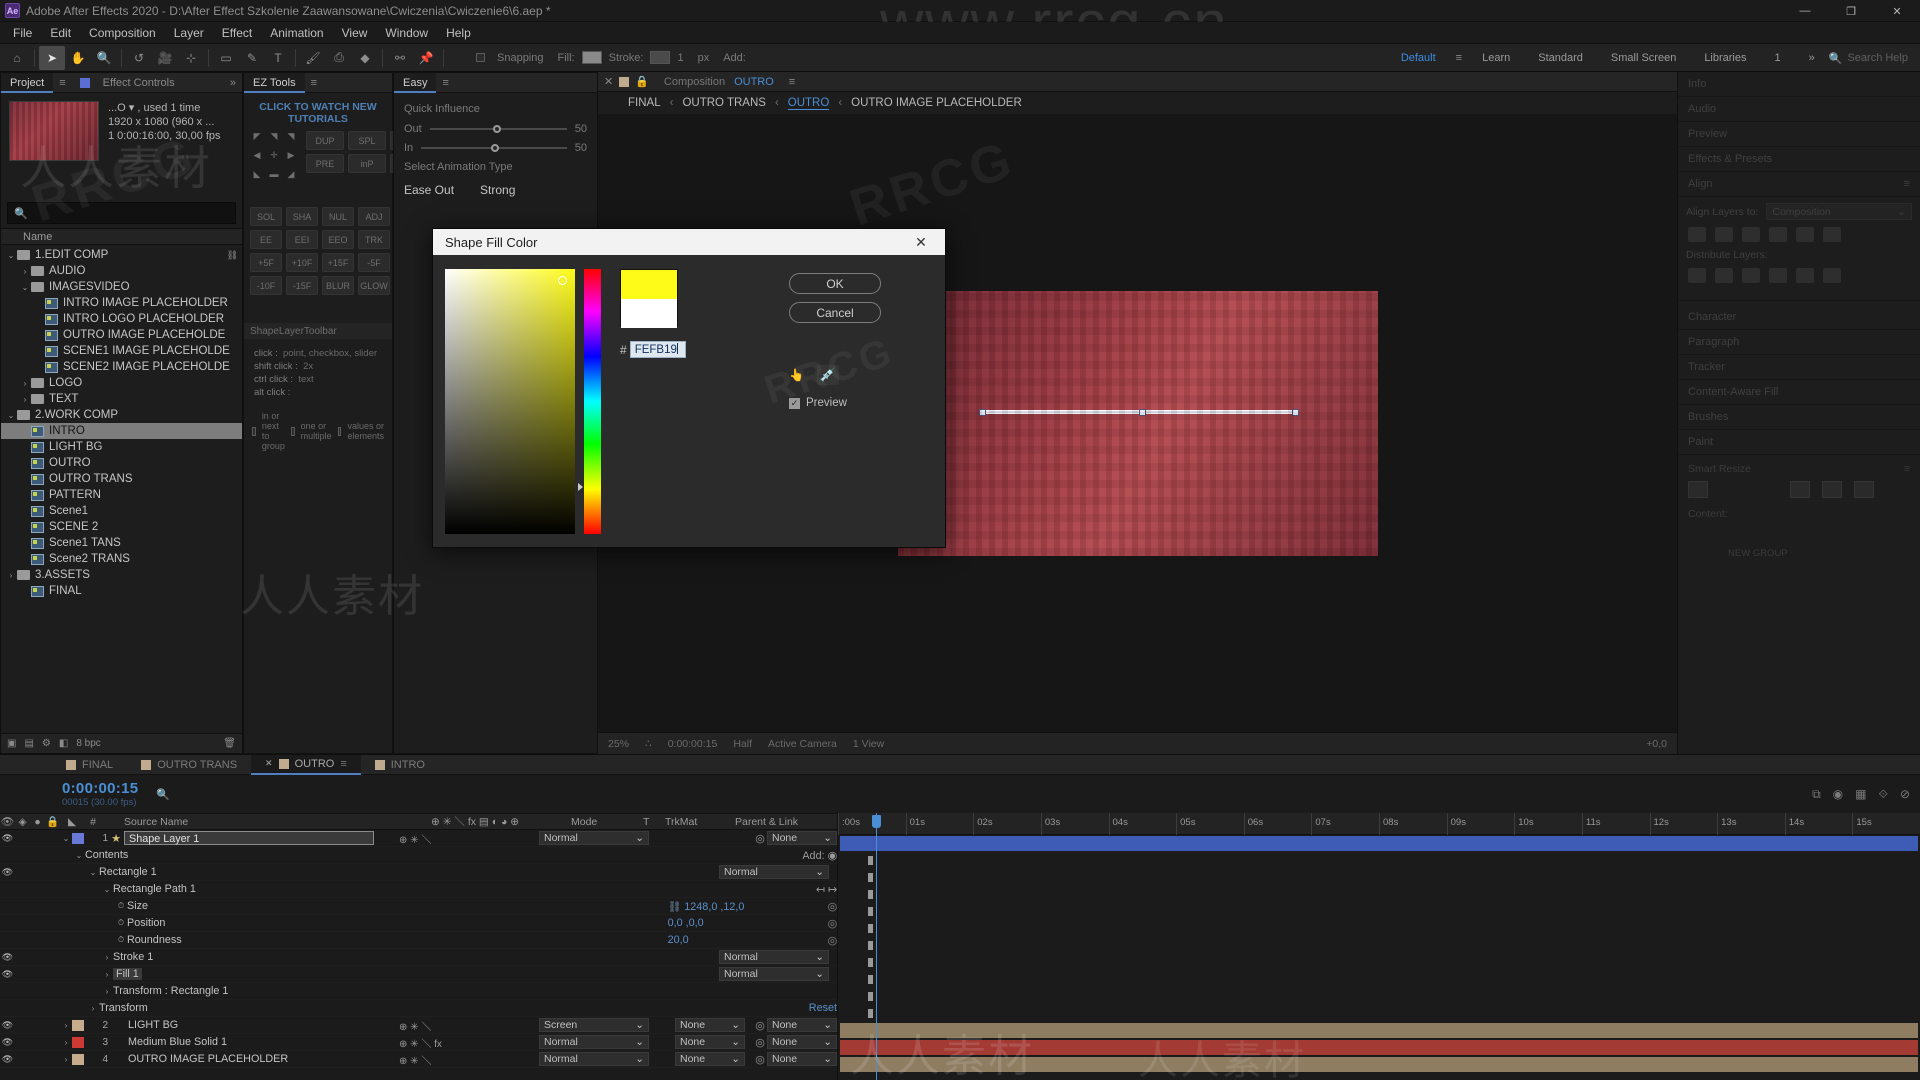 The image size is (1920, 1080). I want to click on parent-pickwhip-icon: ◎, so click(760, 1025).